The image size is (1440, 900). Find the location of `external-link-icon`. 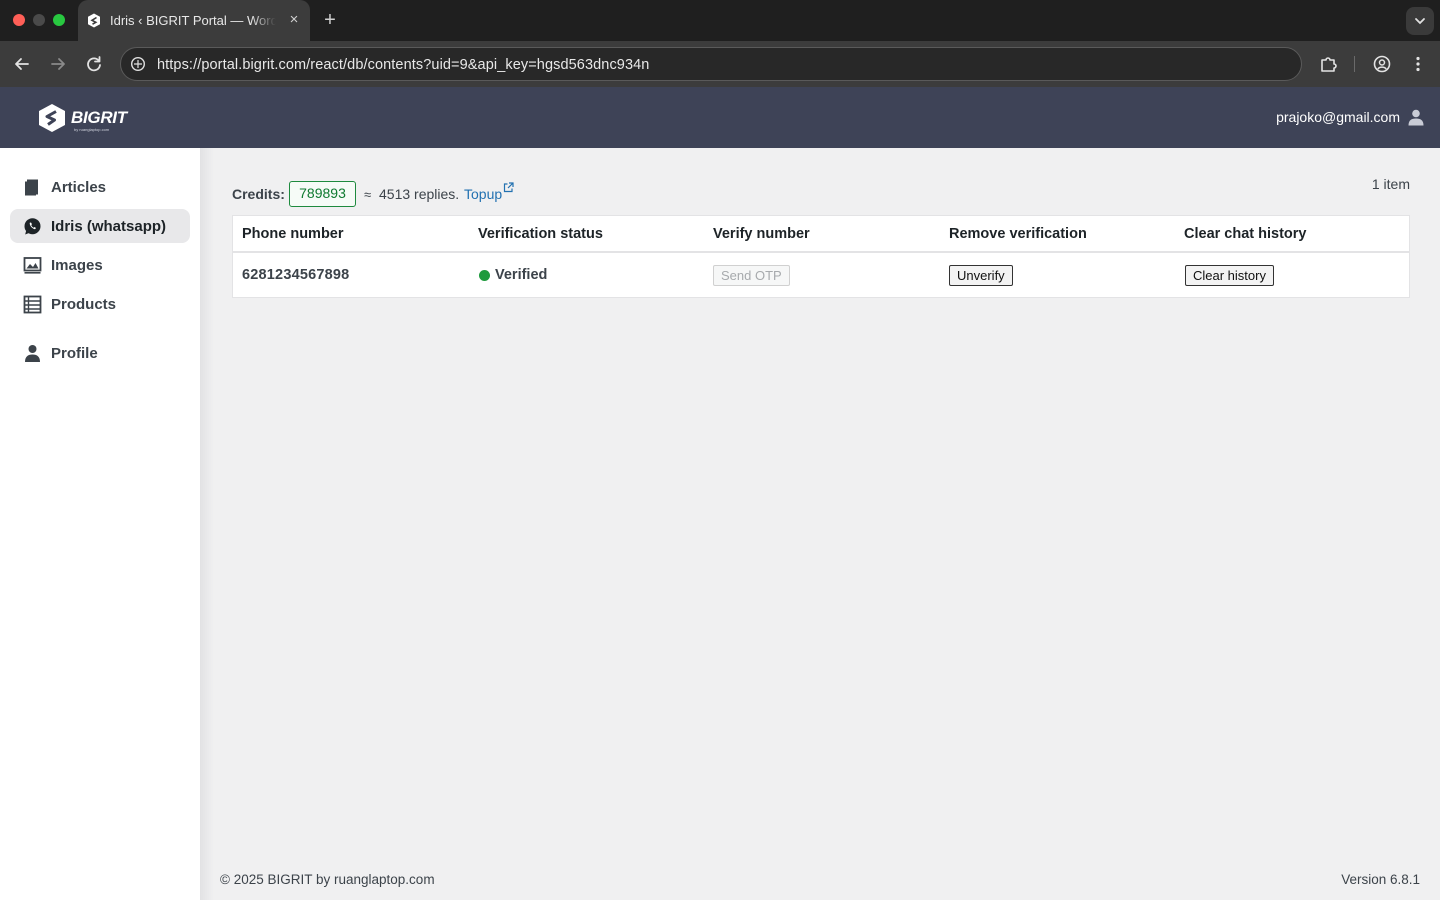

external-link-icon is located at coordinates (508, 187).